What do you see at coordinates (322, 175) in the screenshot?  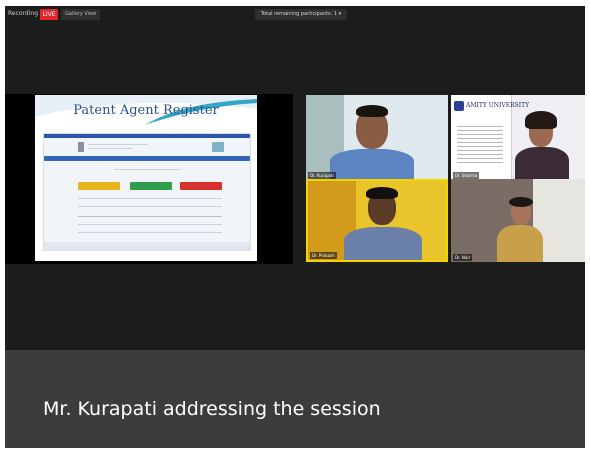 I see `participant-name-label: Dr. Kurapati` at bounding box center [322, 175].